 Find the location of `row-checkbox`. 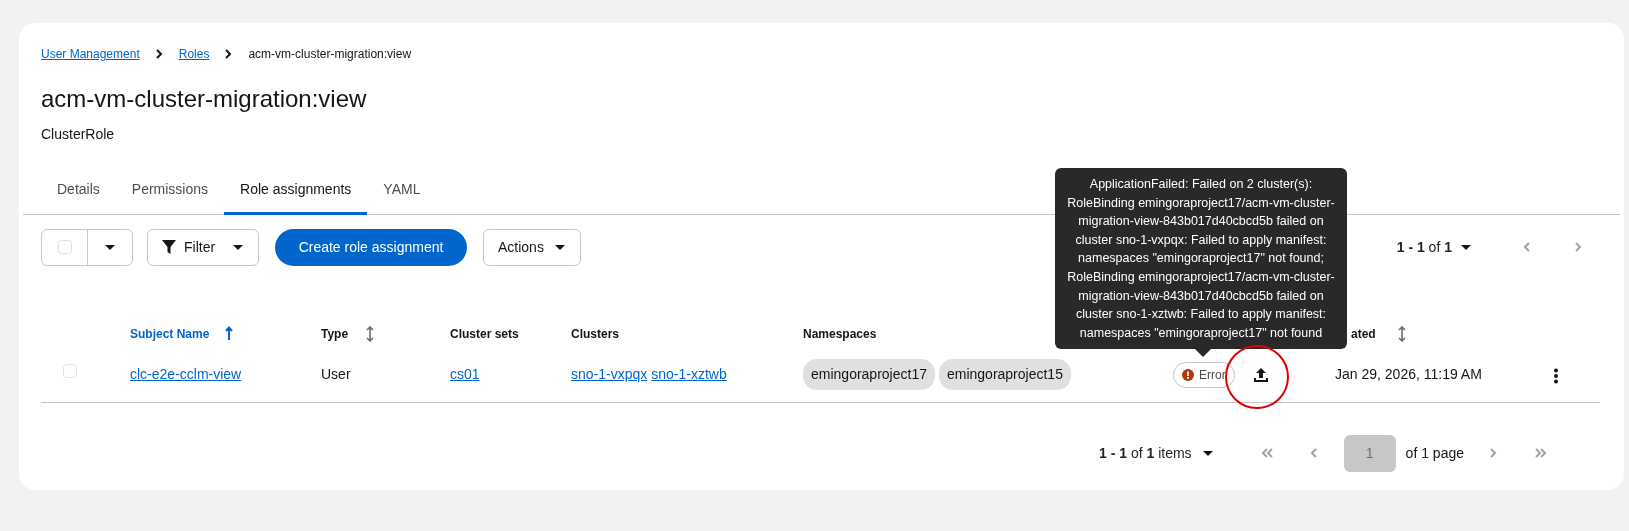

row-checkbox is located at coordinates (70, 371).